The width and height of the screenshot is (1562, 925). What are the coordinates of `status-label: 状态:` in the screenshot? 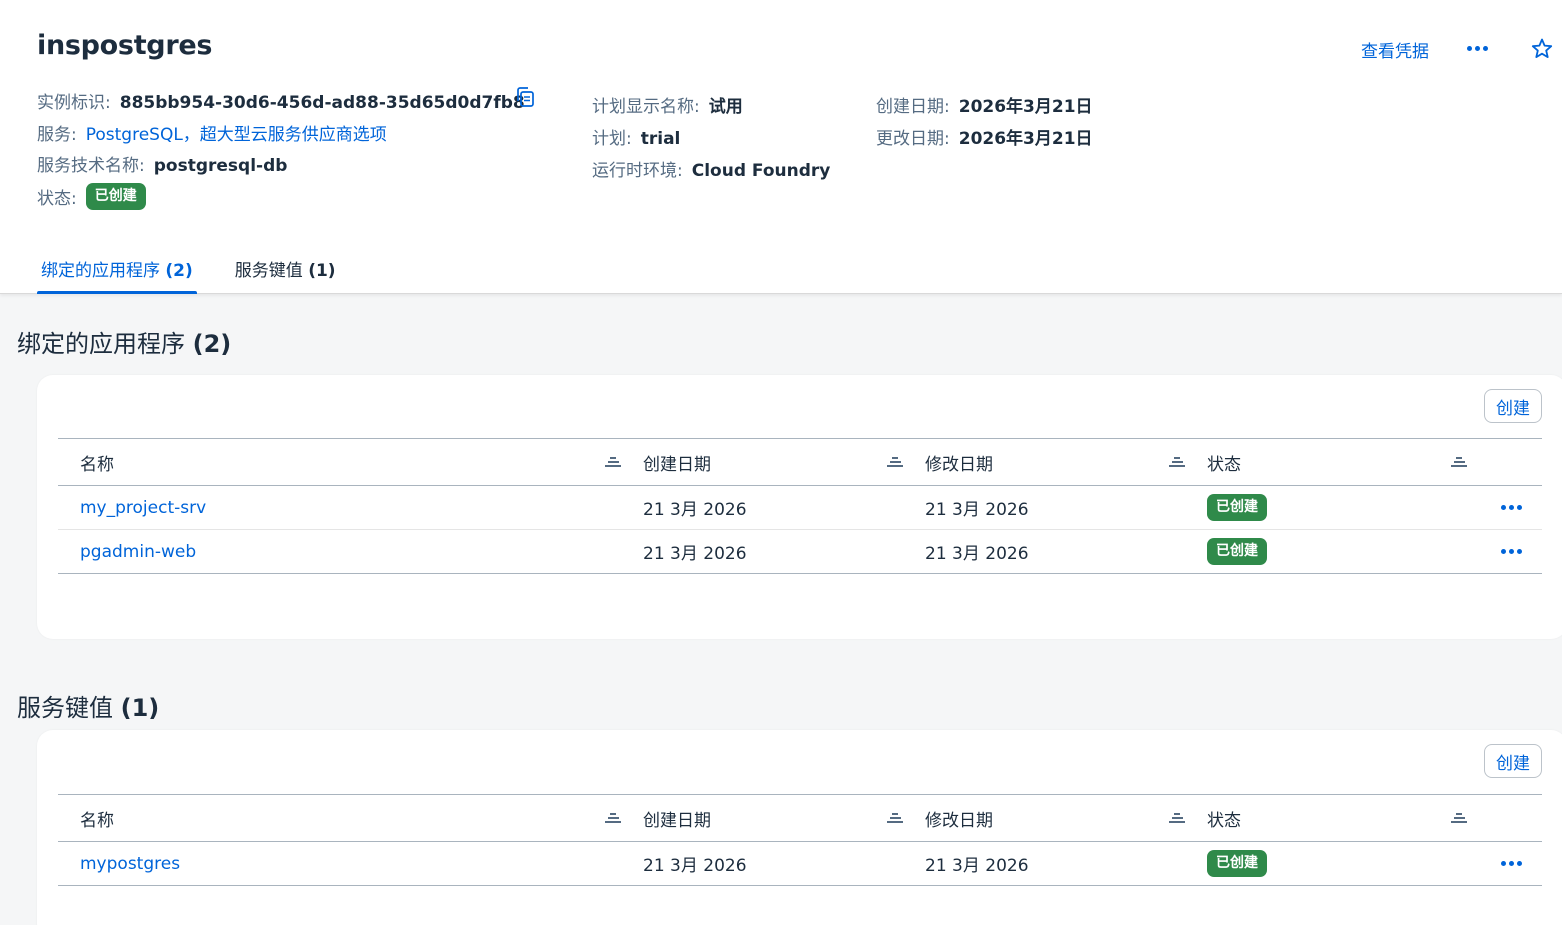 It's located at (57, 198).